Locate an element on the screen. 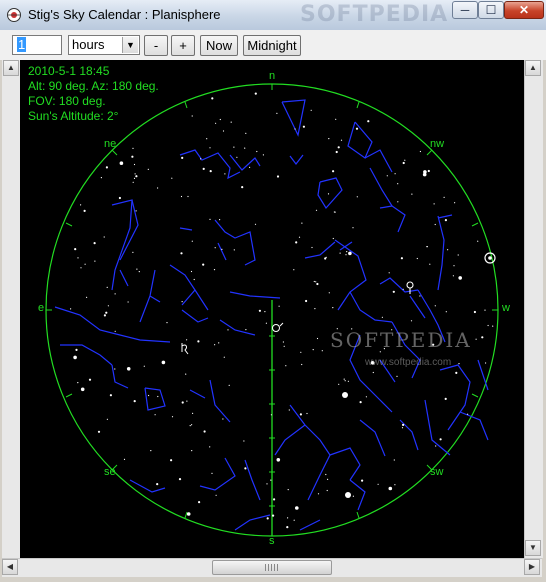  datetime-label: 2010-5-1 18:45 is located at coordinates (69, 71).